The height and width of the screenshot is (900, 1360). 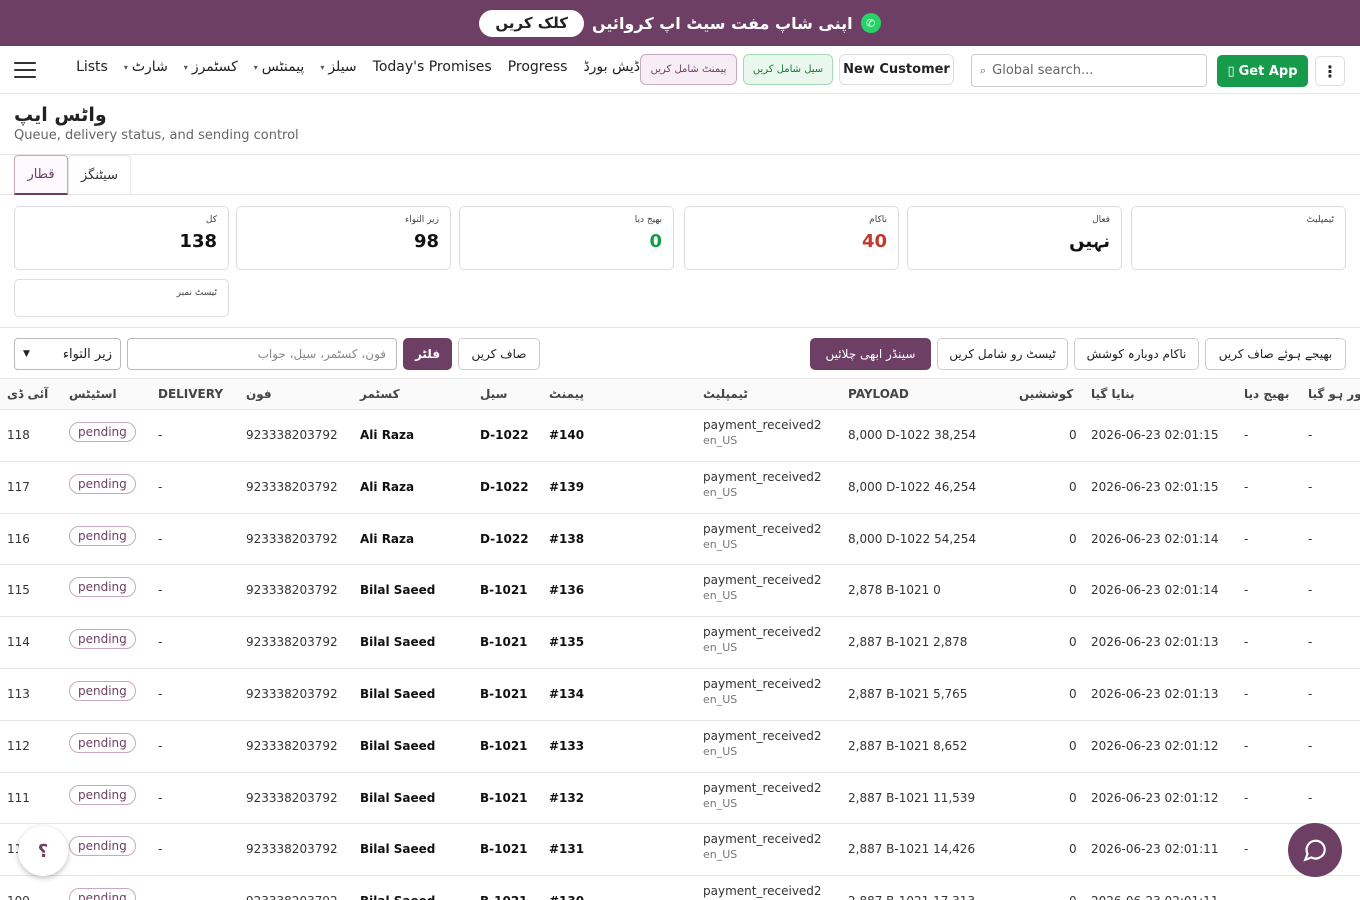 What do you see at coordinates (762, 476) in the screenshot?
I see `template-name: payment_received2` at bounding box center [762, 476].